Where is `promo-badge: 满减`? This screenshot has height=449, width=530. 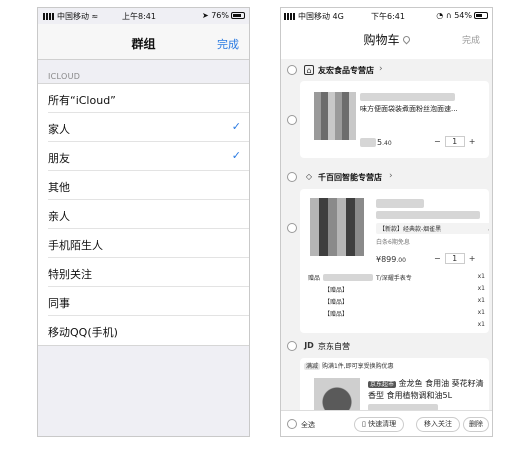
promo-badge: 满减 is located at coordinates (312, 366).